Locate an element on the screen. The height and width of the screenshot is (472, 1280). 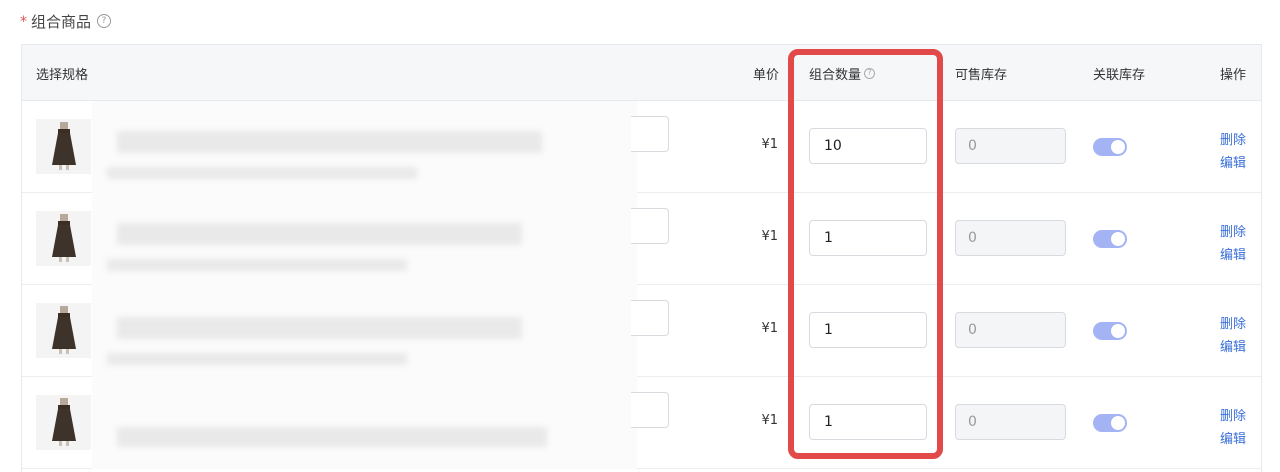
header-available-stock: 可售库存 is located at coordinates (981, 75).